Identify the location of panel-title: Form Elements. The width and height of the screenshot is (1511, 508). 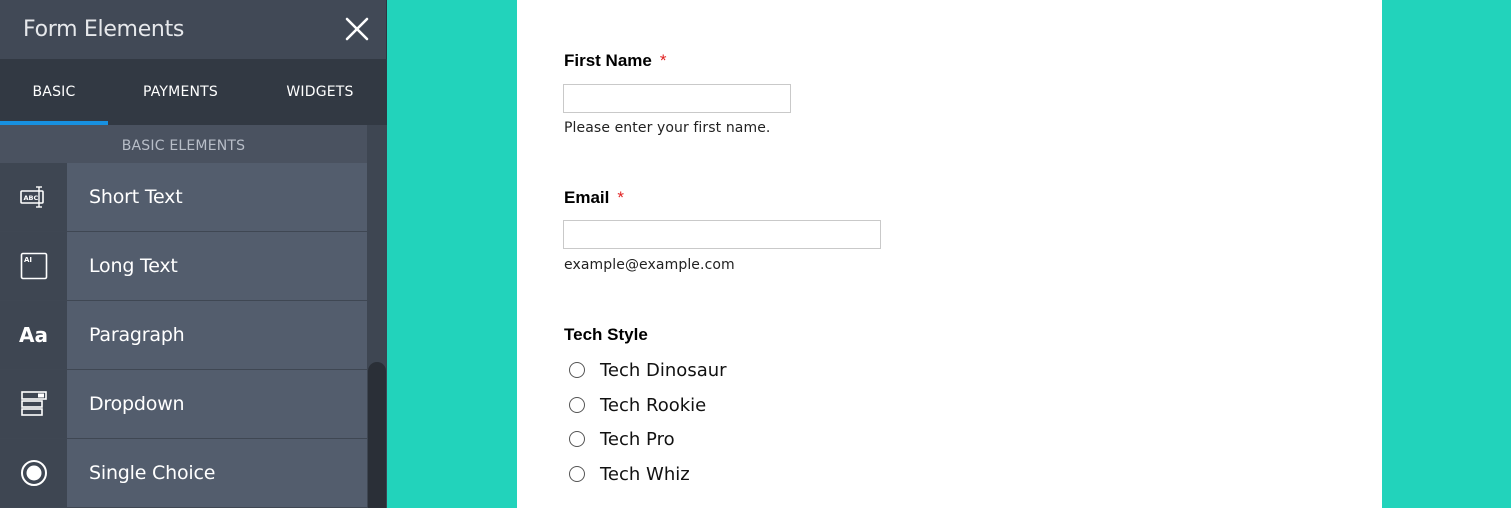
(104, 29).